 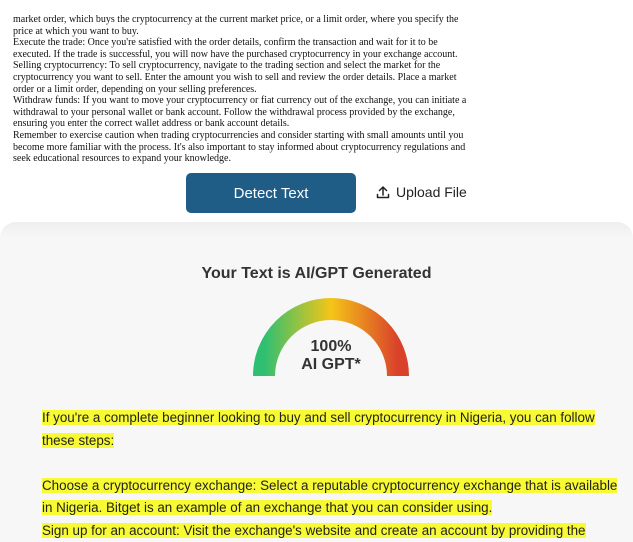 What do you see at coordinates (331, 364) in the screenshot?
I see `ai-label: AI GPT*` at bounding box center [331, 364].